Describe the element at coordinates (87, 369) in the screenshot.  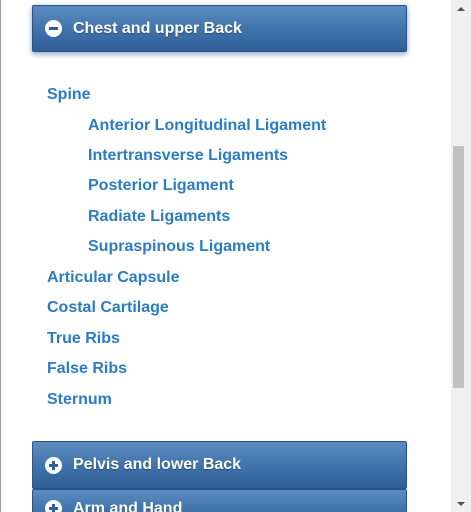
I see `link-false-ribs: False Ribs` at that location.